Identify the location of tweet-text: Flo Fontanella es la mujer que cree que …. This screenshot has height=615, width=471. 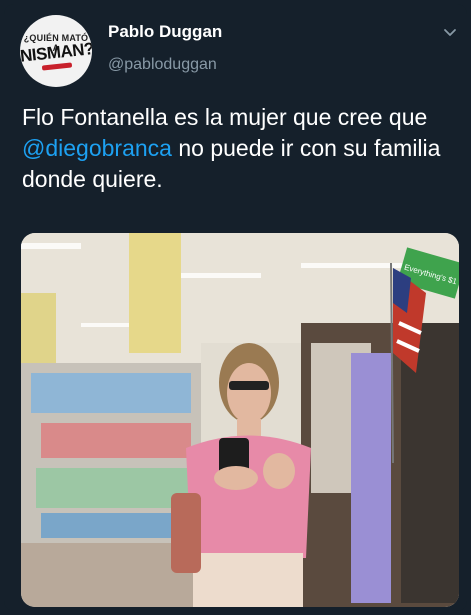
(238, 148).